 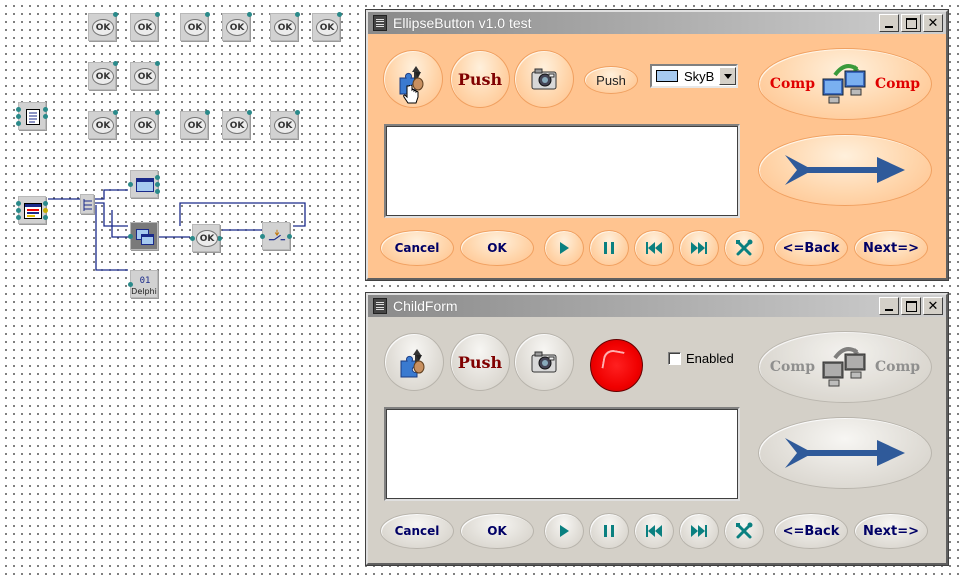 I want to click on combo-value: SkyB, so click(x=699, y=76).